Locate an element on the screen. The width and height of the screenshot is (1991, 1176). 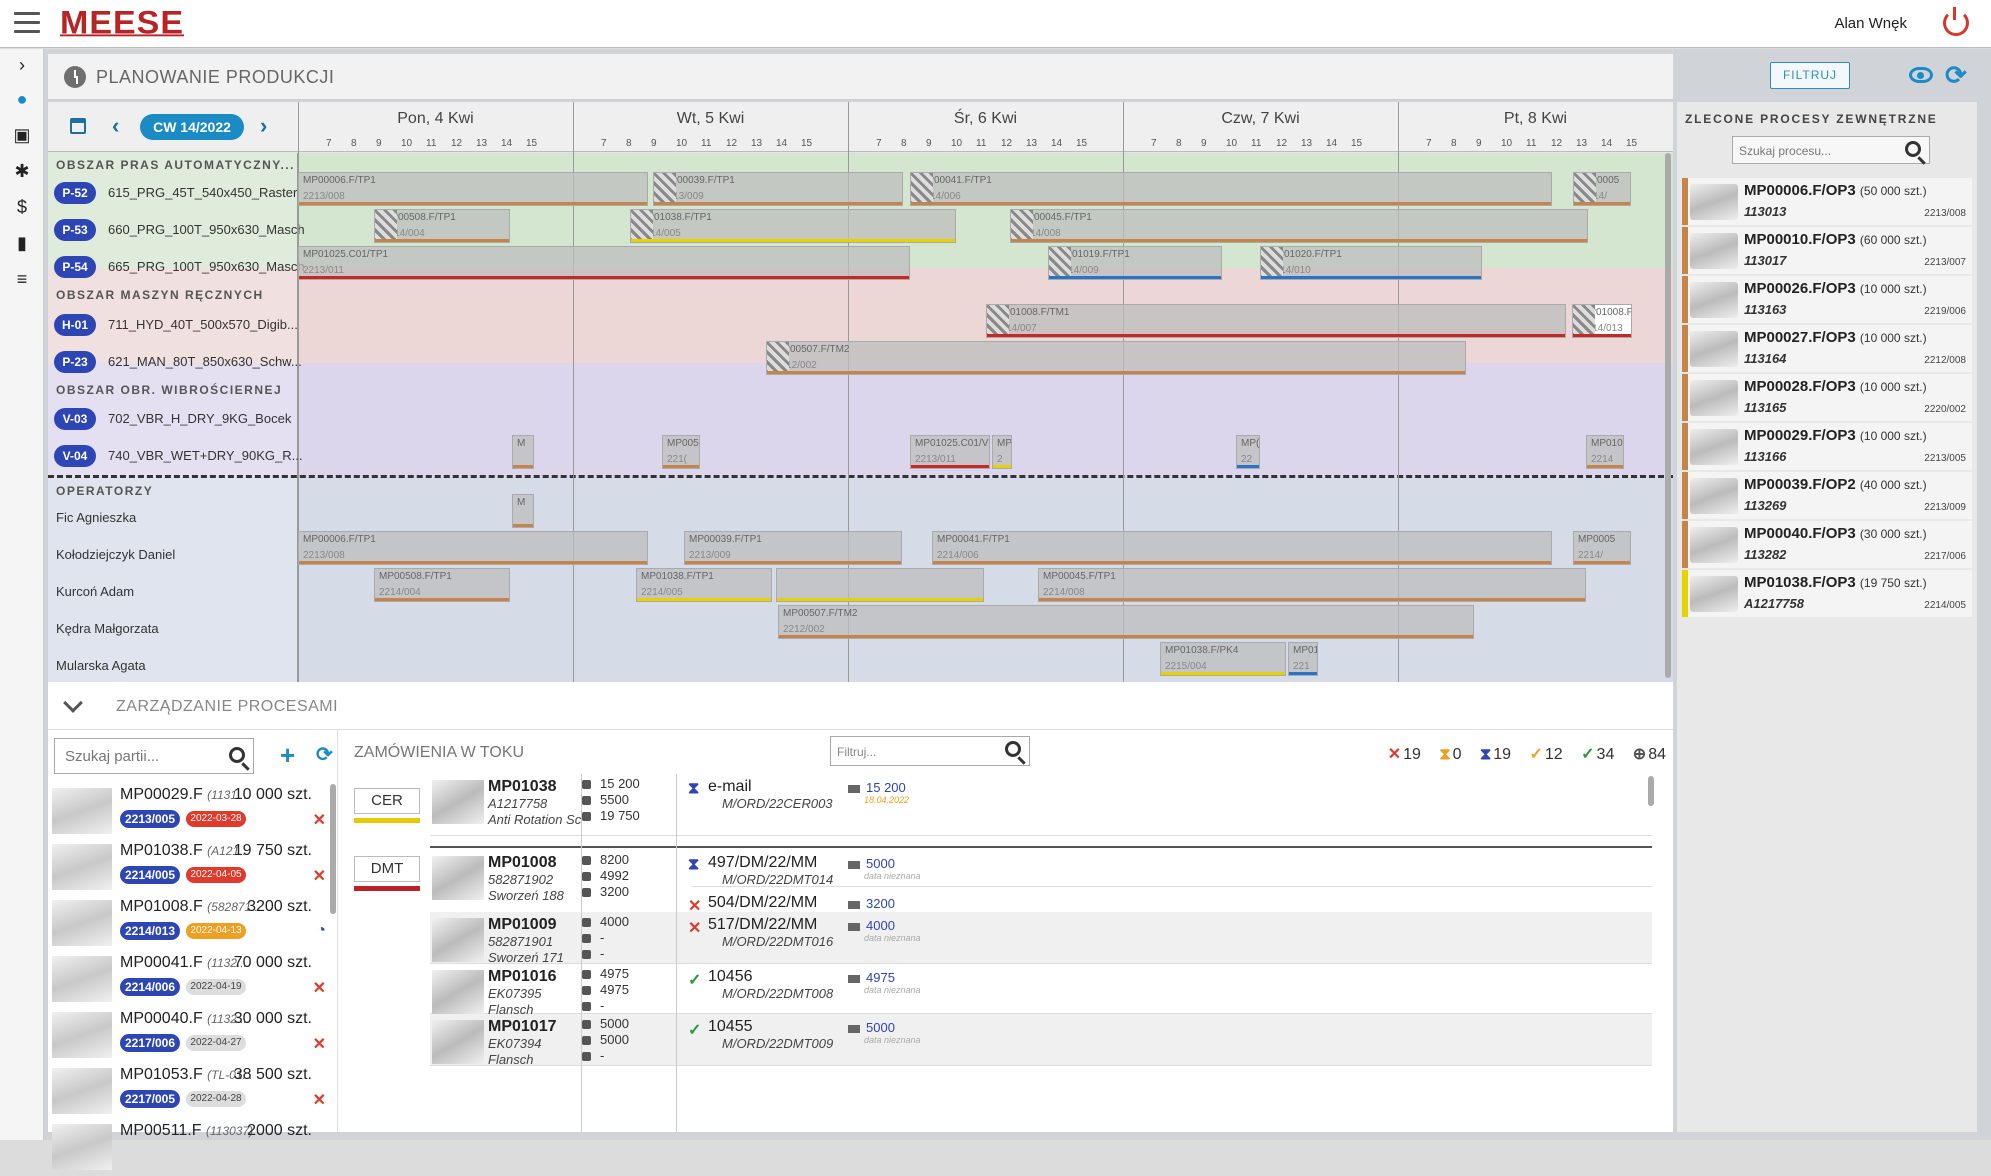
machine-row-v03: V-03 702_VBR_H_DRY_9KG_Bocek is located at coordinates (172, 418).